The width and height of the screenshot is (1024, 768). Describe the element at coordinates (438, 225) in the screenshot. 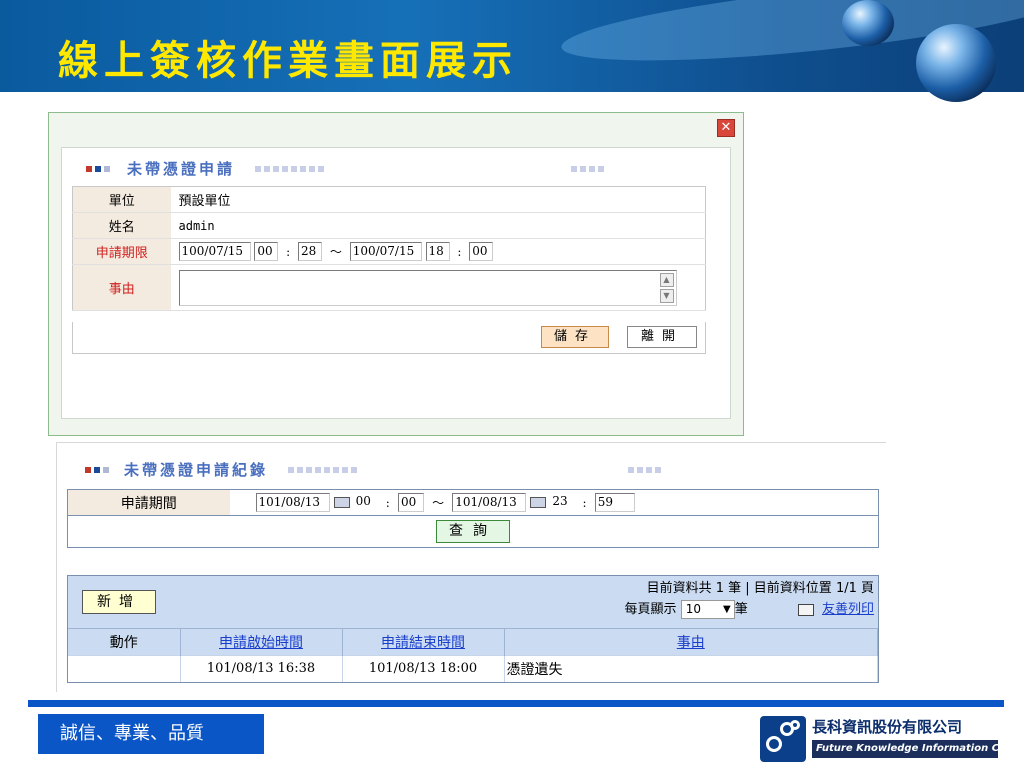

I see `name-value: admin` at that location.